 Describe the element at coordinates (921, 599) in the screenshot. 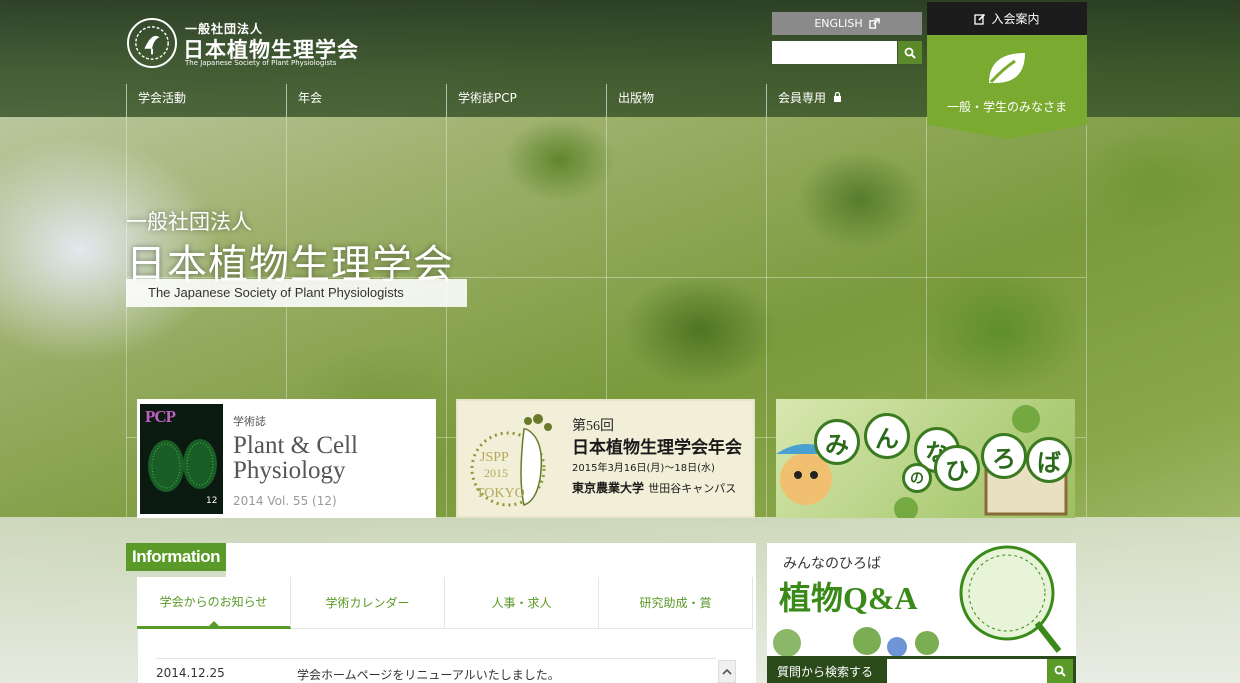

I see `plant-qa-banner: みんなのひろば 植物Q&A` at that location.